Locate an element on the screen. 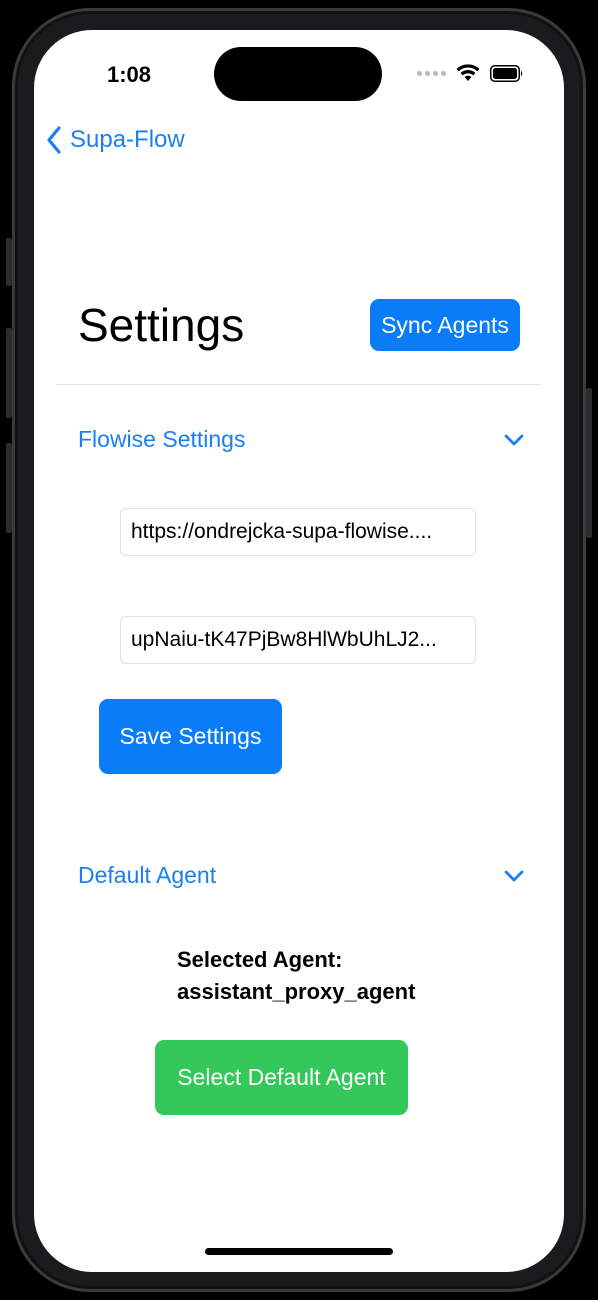  selected-agent-text: Selected Agent: assistant_proxy_agent is located at coordinates (296, 976).